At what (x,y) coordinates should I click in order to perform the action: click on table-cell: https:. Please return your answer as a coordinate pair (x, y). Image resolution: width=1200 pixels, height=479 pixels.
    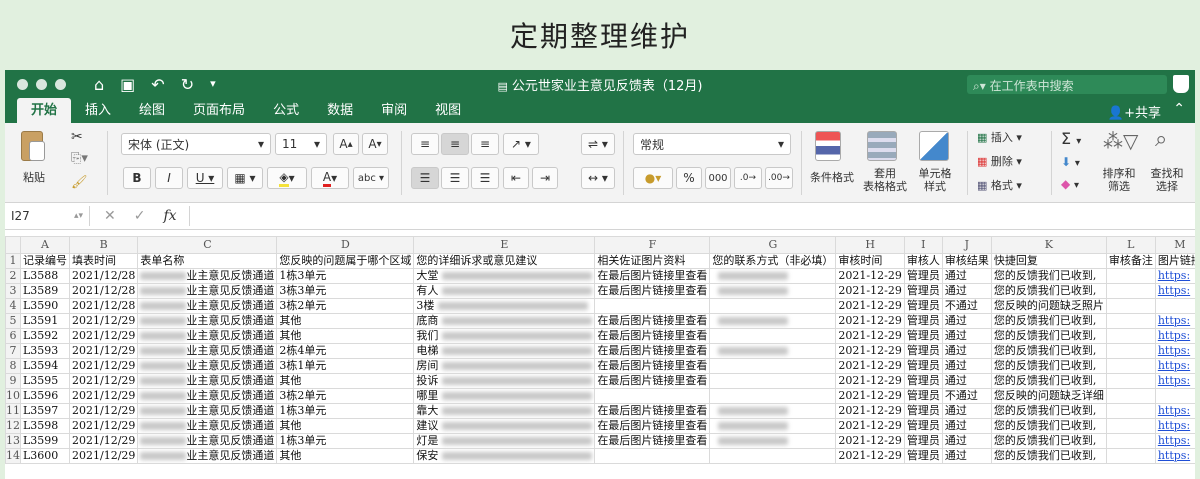
    Looking at the image, I should click on (1174, 456).